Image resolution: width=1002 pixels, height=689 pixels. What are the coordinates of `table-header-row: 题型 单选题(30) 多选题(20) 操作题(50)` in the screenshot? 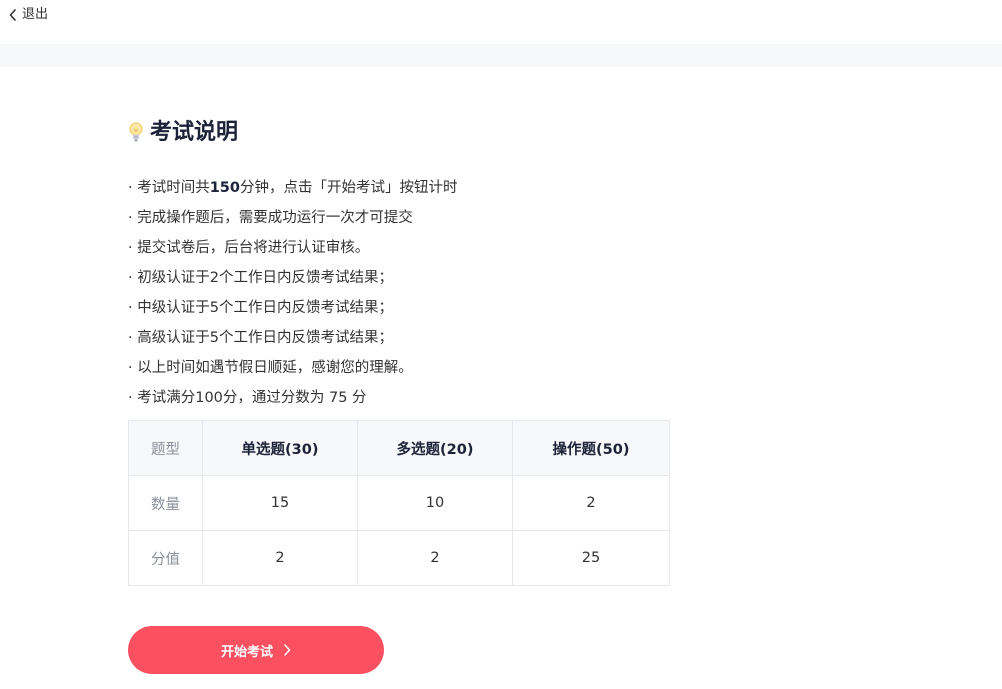 It's located at (399, 448).